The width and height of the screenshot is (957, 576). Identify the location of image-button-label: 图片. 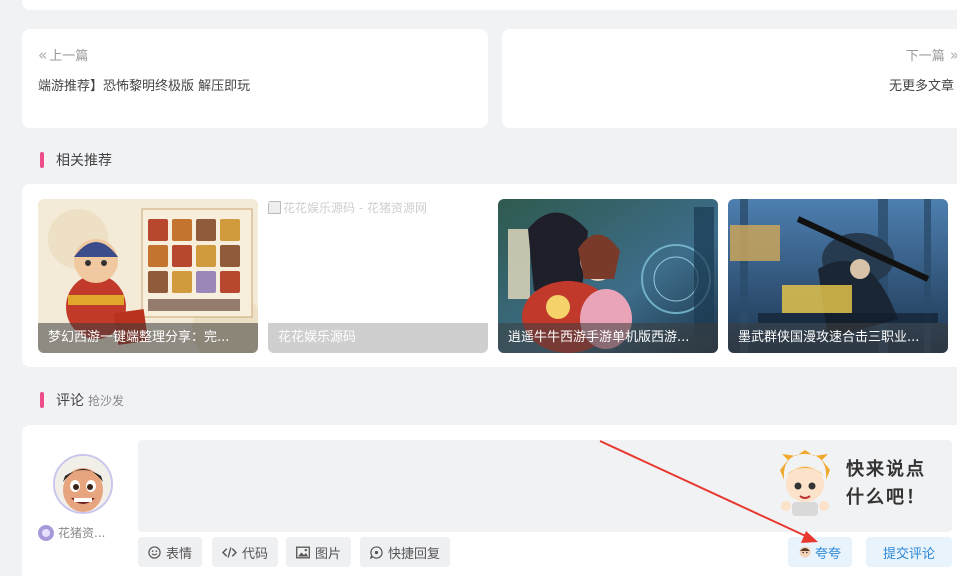
(328, 554).